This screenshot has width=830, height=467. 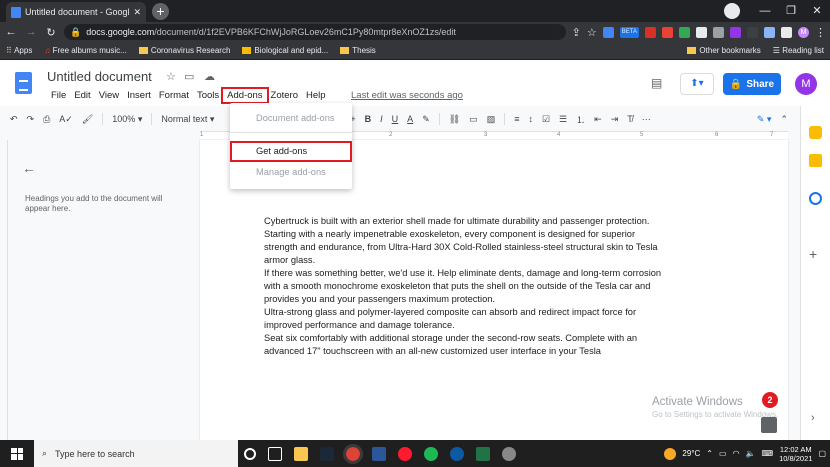 I want to click on text-color-icon: A, so click(x=410, y=119).